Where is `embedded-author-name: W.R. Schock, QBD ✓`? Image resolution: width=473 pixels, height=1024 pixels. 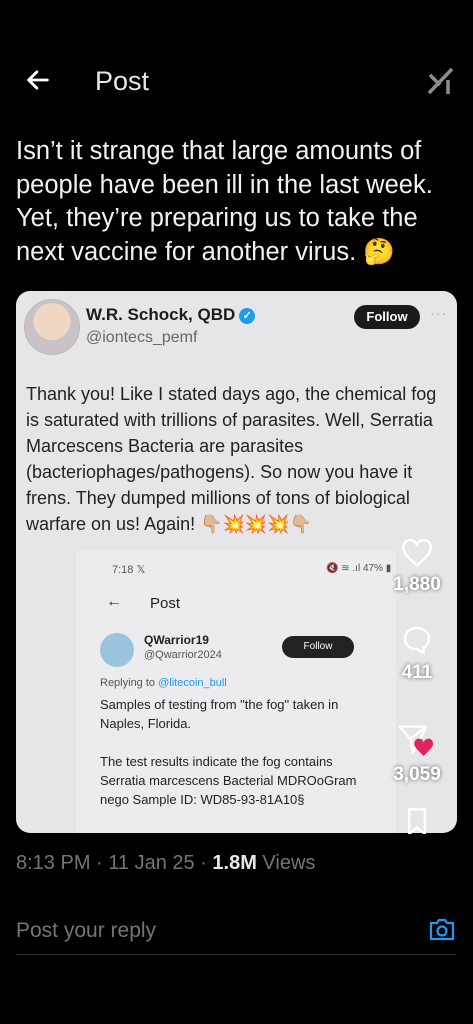 embedded-author-name: W.R. Schock, QBD ✓ is located at coordinates (171, 315).